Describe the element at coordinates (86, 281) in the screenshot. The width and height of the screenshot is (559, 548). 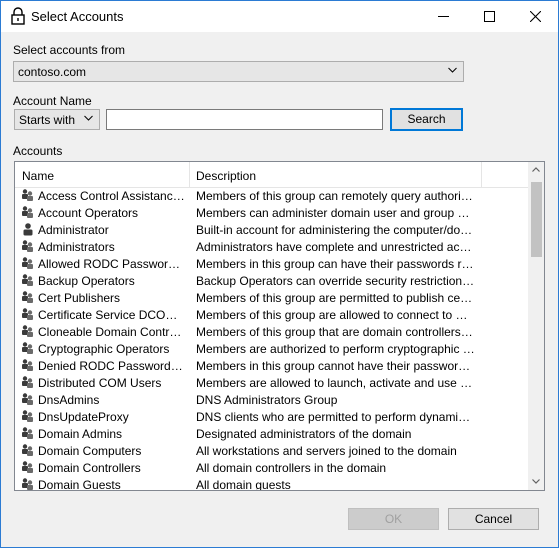
I see `account-name-cell: Backup Operators` at that location.